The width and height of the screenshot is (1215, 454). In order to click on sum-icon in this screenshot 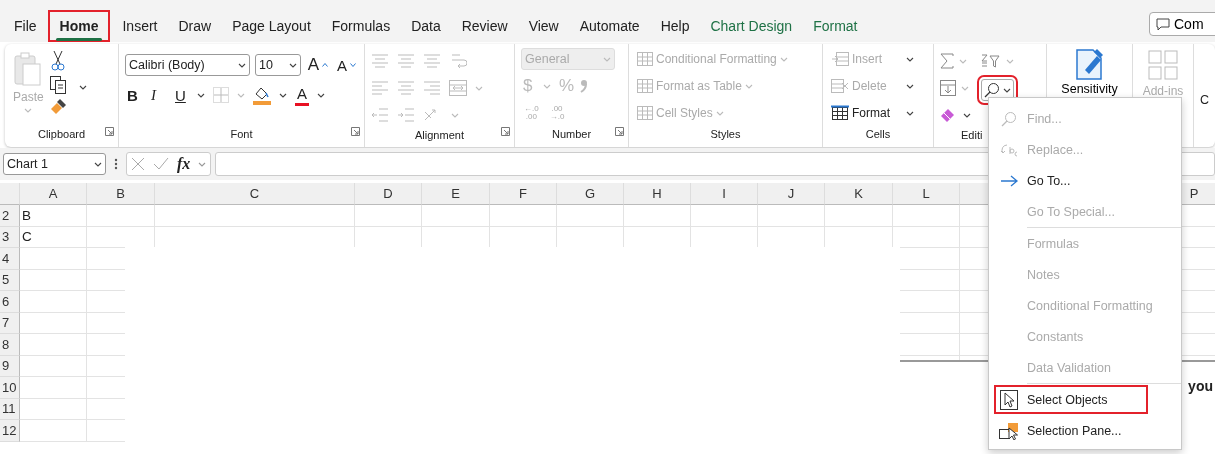, I will do `click(947, 61)`.